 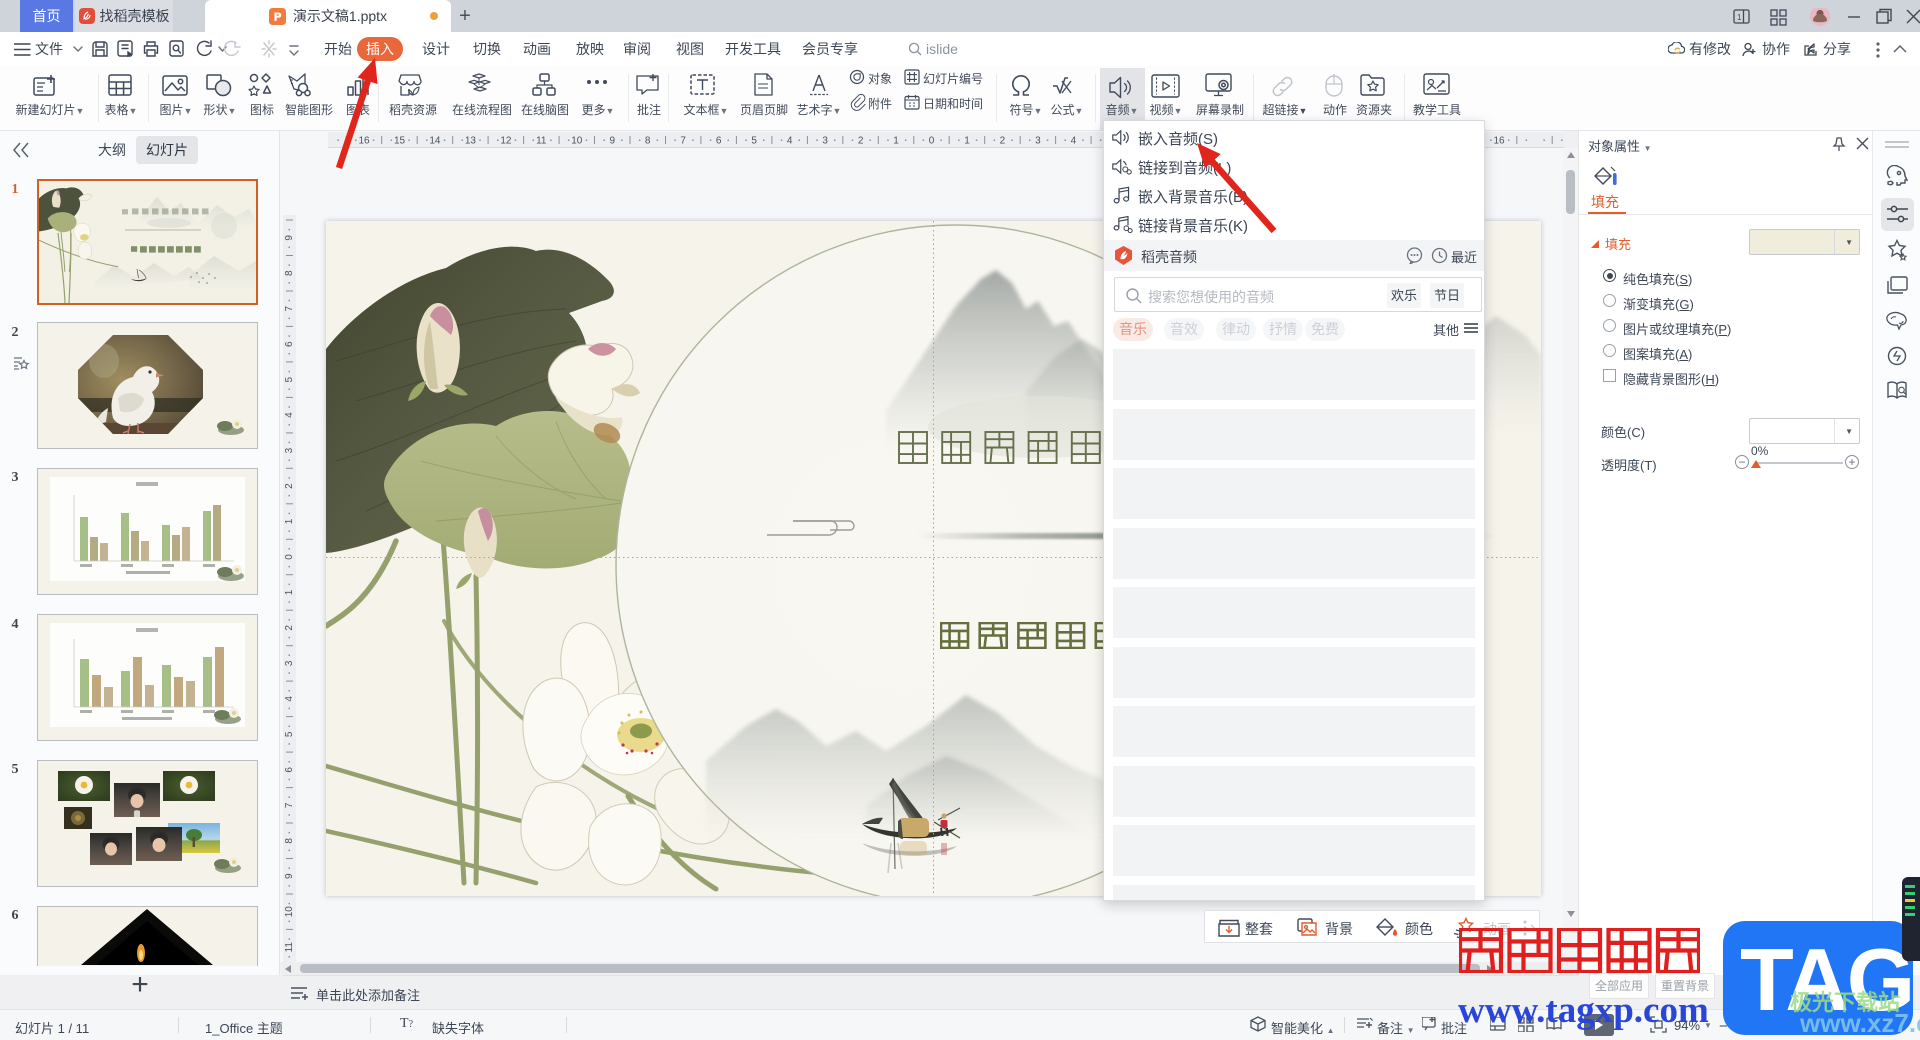 I want to click on svg-text: 16, so click(x=364, y=141).